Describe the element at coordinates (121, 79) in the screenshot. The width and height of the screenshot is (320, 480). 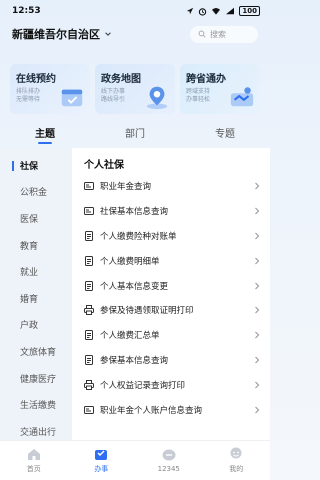
I see `card-title: 政务地图` at that location.